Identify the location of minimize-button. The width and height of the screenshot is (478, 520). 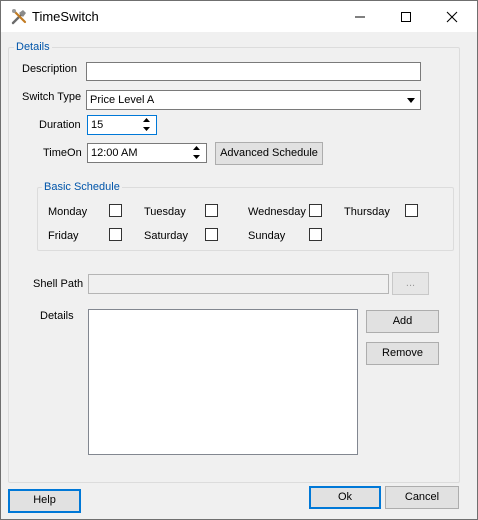
(360, 16).